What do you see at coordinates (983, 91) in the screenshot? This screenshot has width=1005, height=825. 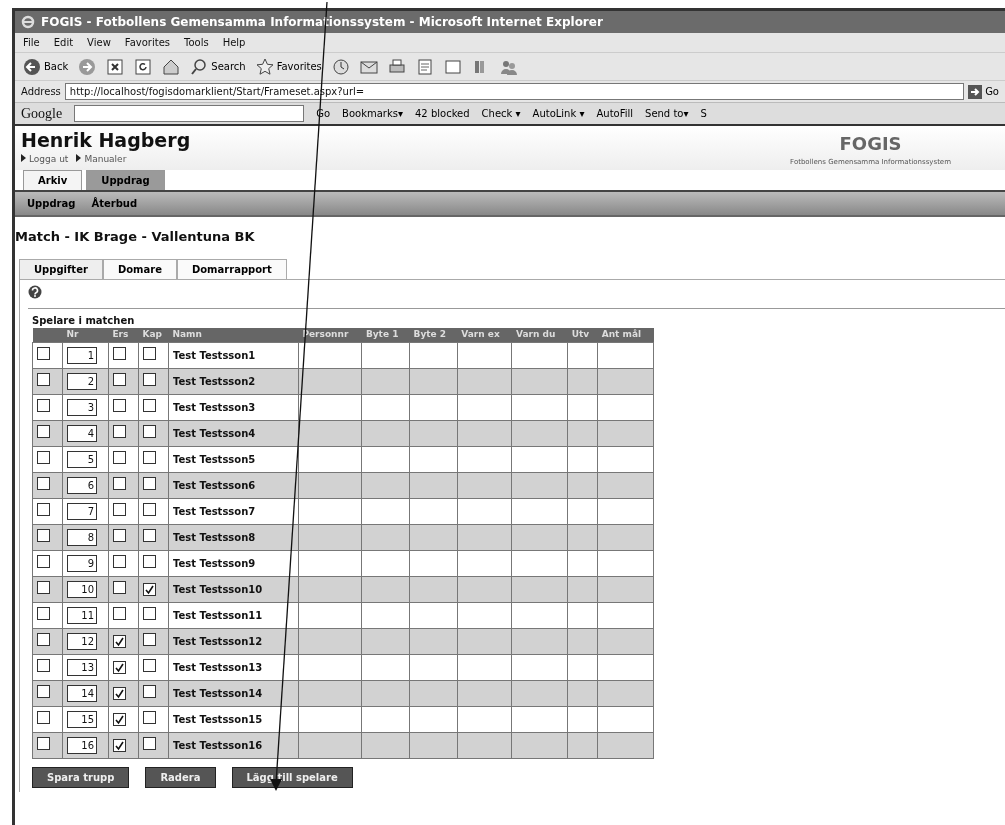 I see `go-button: Go` at bounding box center [983, 91].